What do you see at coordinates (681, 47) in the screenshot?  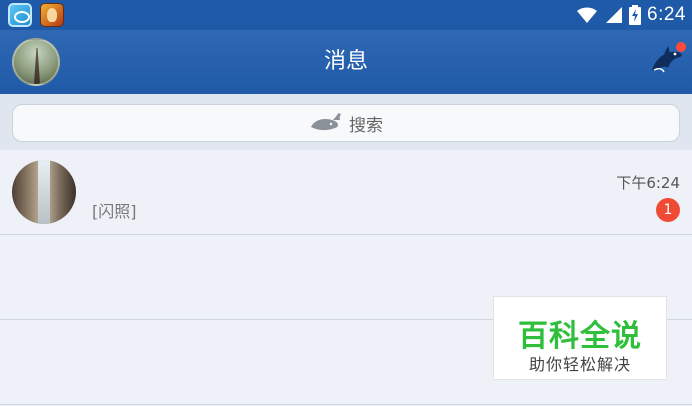 I see `notification-dot` at bounding box center [681, 47].